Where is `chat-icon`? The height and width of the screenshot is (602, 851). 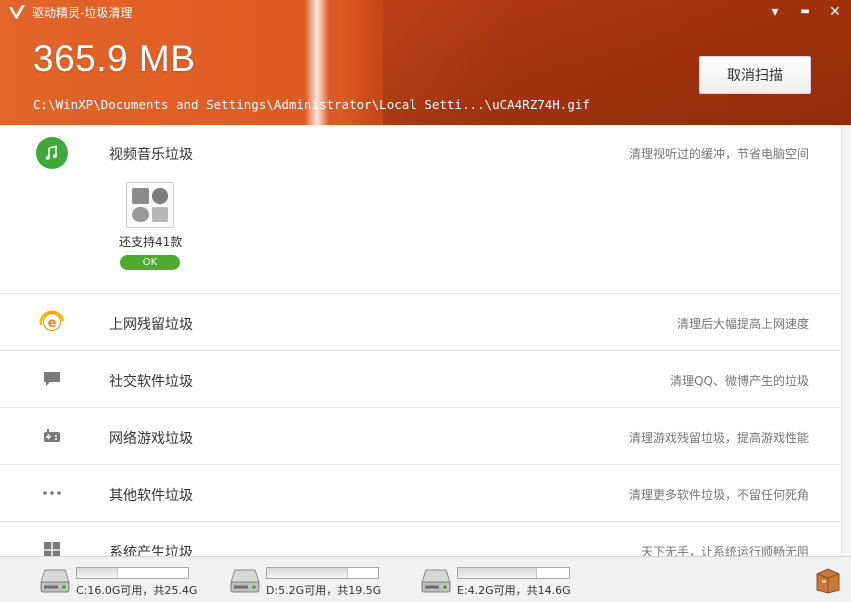
chat-icon is located at coordinates (52, 379).